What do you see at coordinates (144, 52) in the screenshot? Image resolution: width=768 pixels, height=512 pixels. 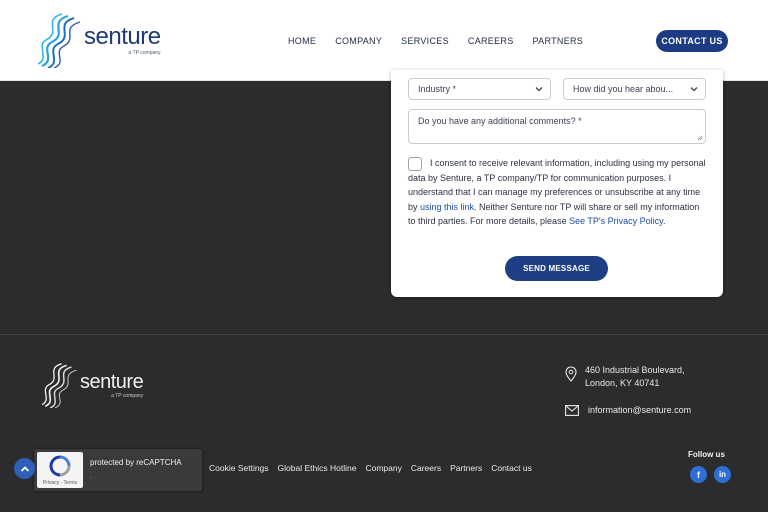 I see `logo-tagline: a TP company` at bounding box center [144, 52].